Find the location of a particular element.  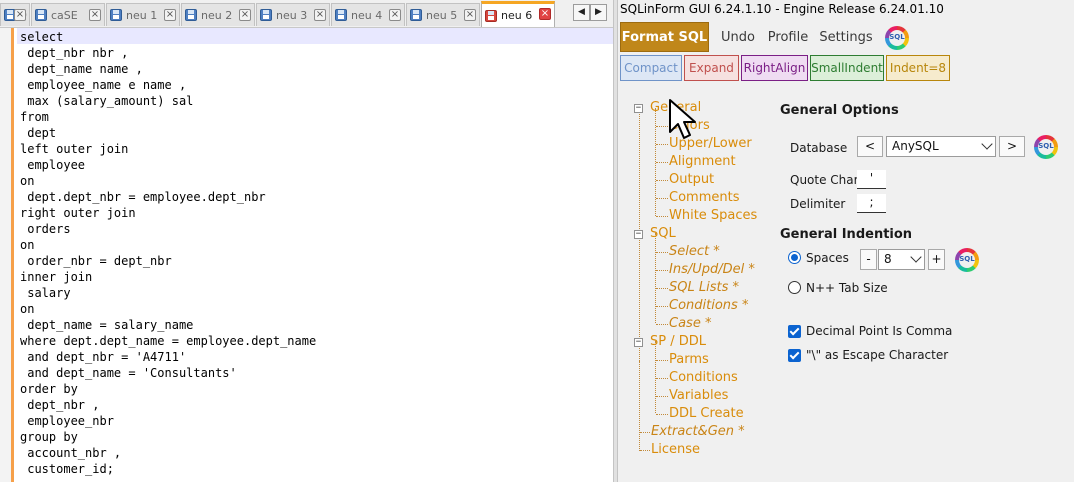

tab-neu-5: neu 5 × is located at coordinates (443, 14).